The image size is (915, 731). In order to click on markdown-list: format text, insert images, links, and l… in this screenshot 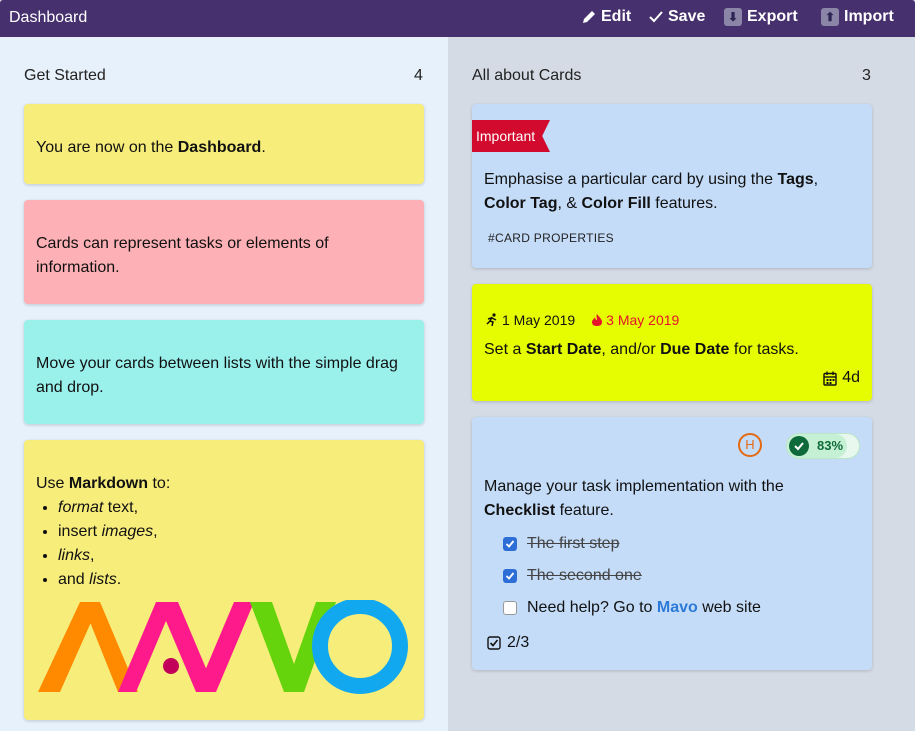, I will do `click(235, 544)`.